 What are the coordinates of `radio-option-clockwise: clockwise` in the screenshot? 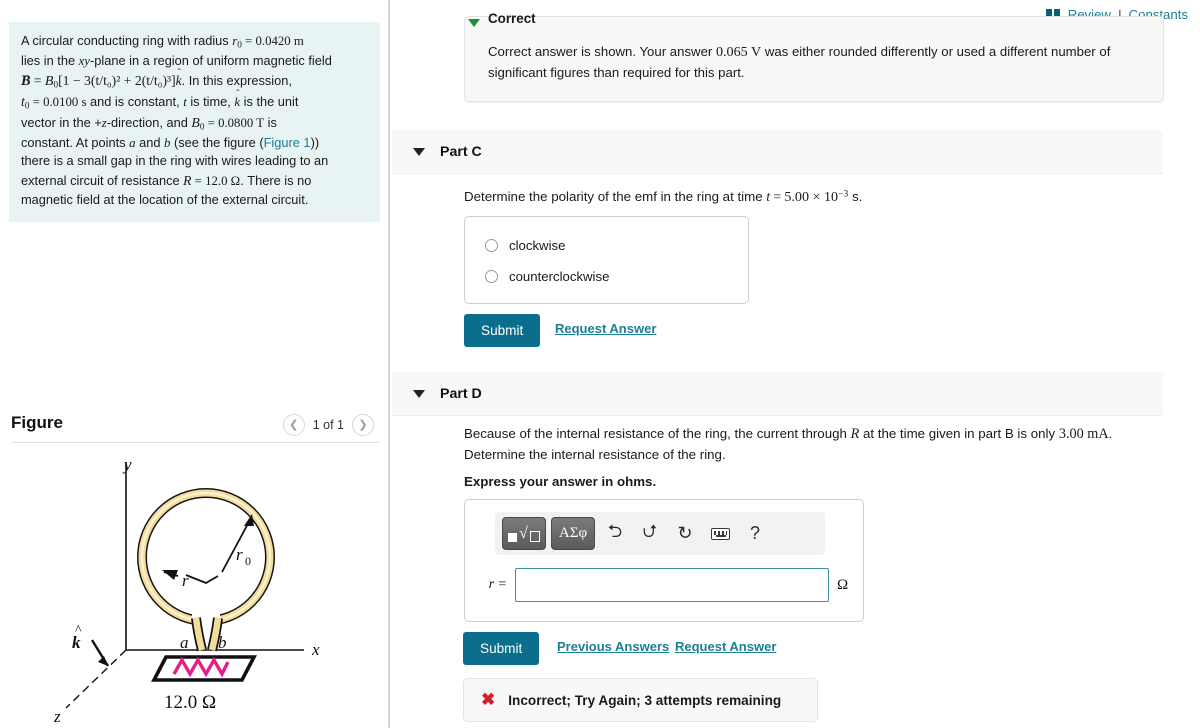 It's located at (525, 245).